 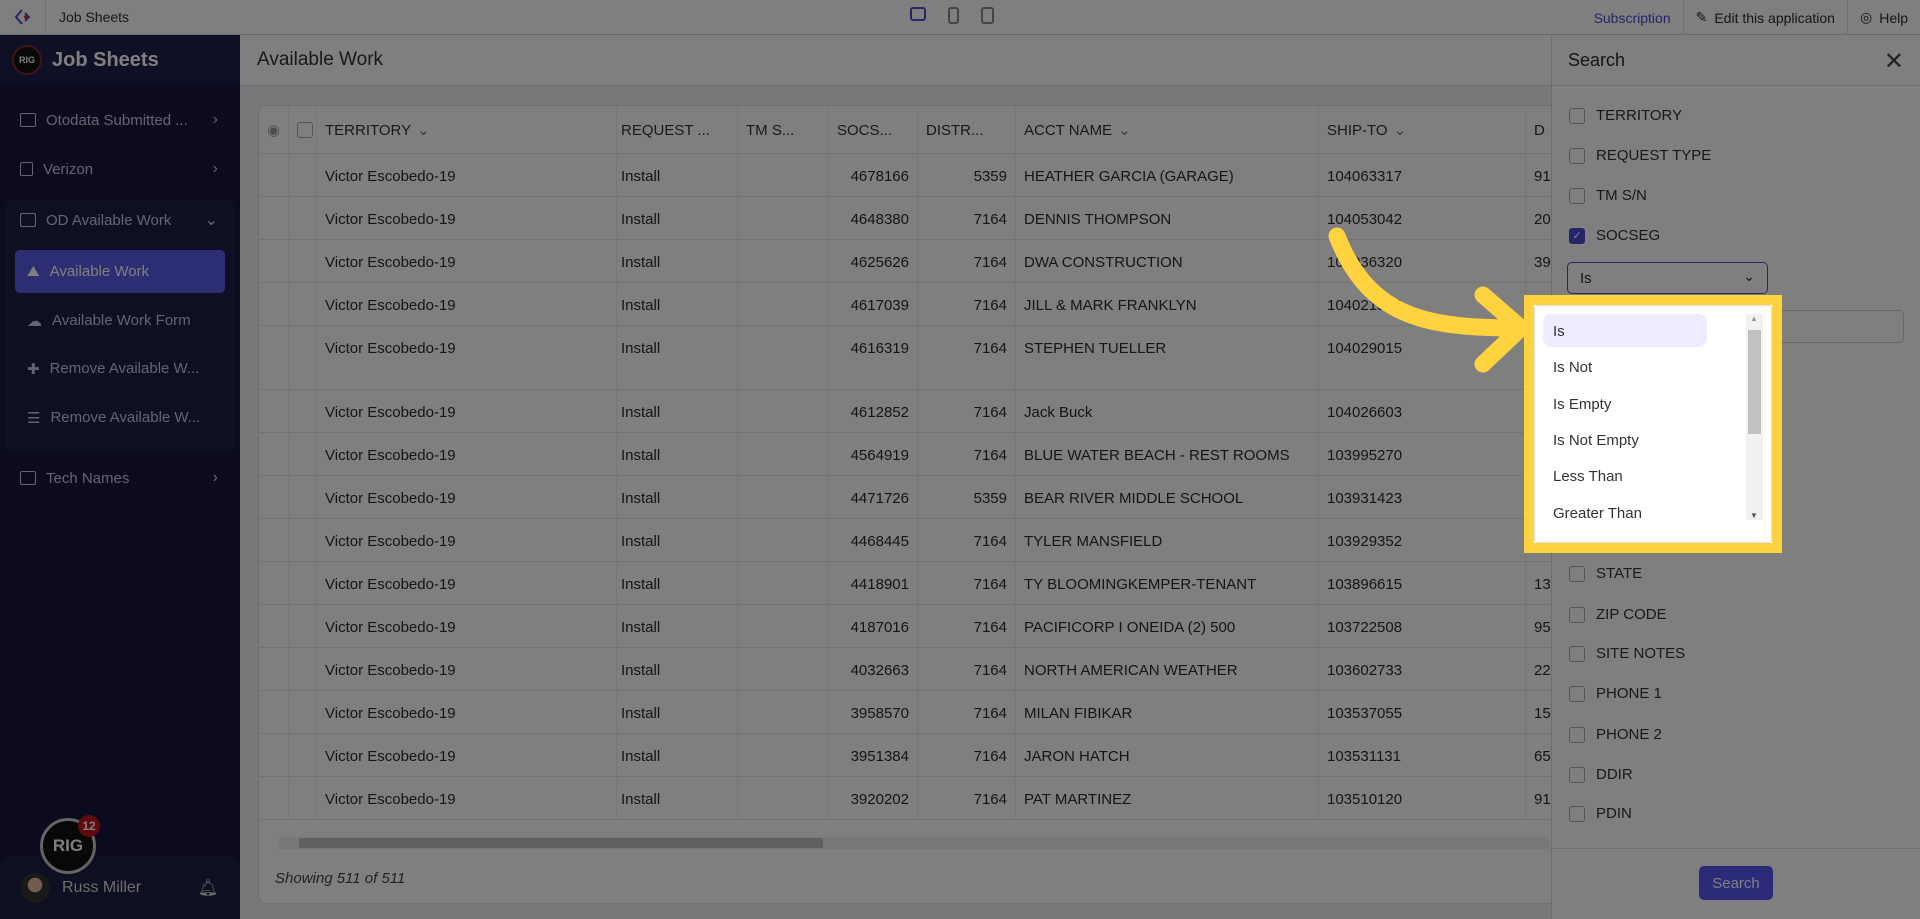 I want to click on operator-option: Is Empty, so click(x=1625, y=403).